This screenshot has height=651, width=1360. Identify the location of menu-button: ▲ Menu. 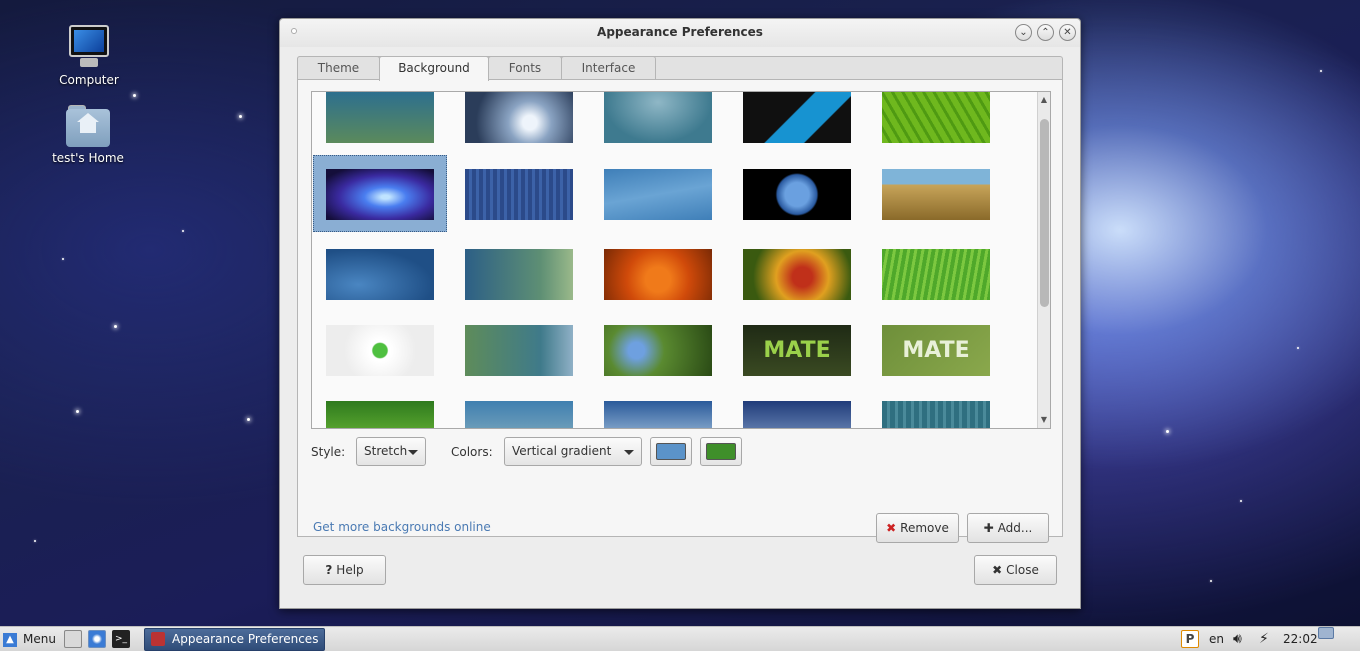
(29, 639).